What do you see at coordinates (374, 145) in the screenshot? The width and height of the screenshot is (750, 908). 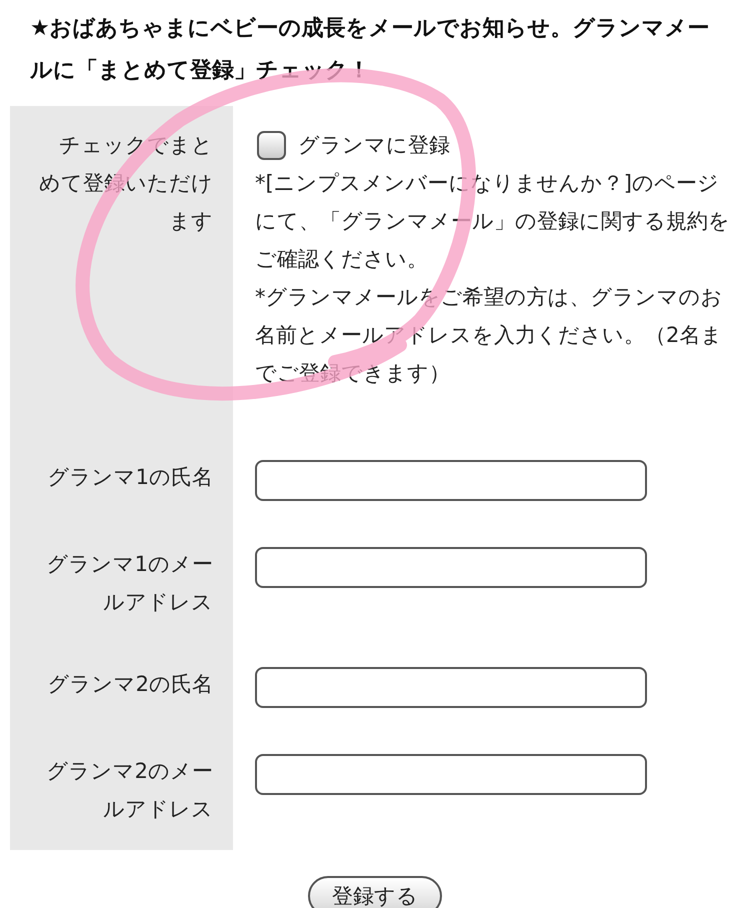 I see `checkbox-label: グランマに登録` at bounding box center [374, 145].